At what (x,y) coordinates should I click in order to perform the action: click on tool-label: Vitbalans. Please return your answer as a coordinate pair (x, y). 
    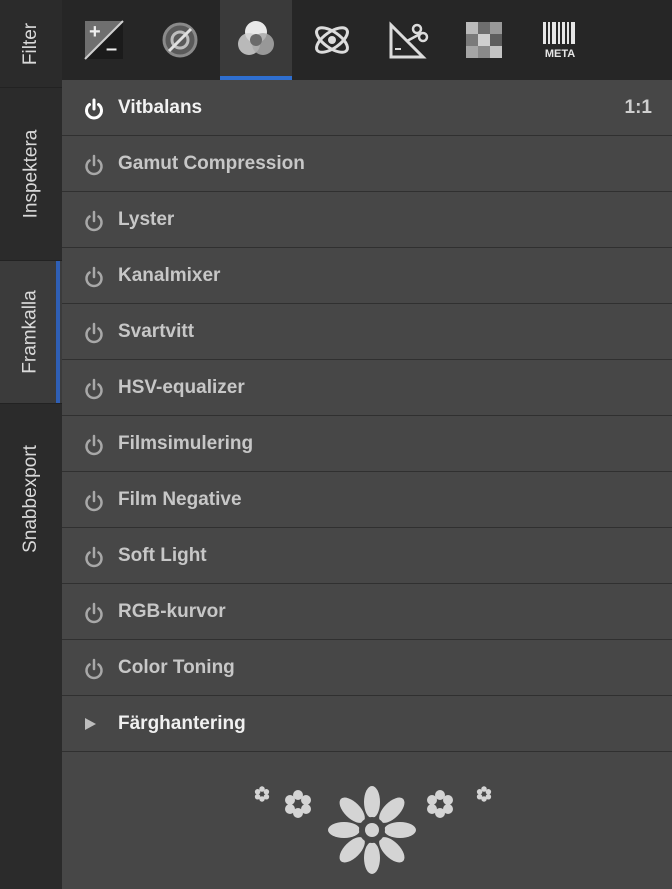
    Looking at the image, I should click on (160, 107).